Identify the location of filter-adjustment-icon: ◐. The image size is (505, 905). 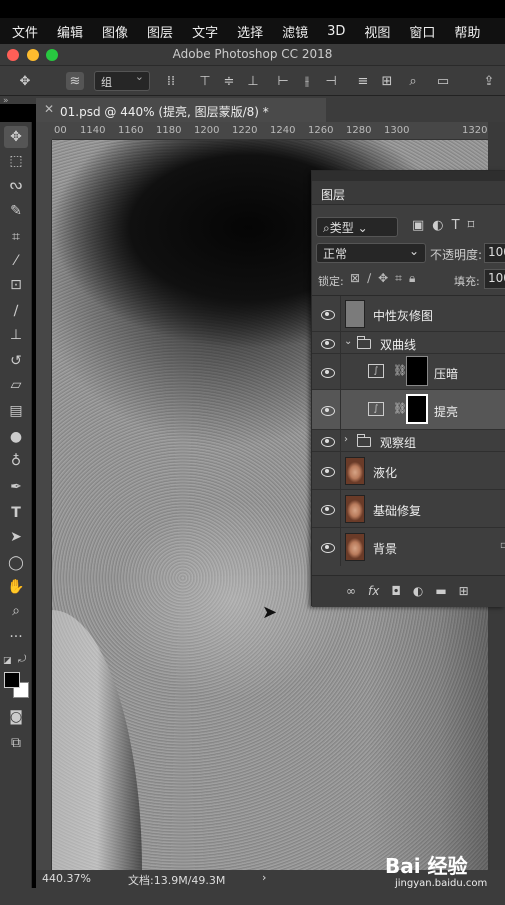
(437, 225).